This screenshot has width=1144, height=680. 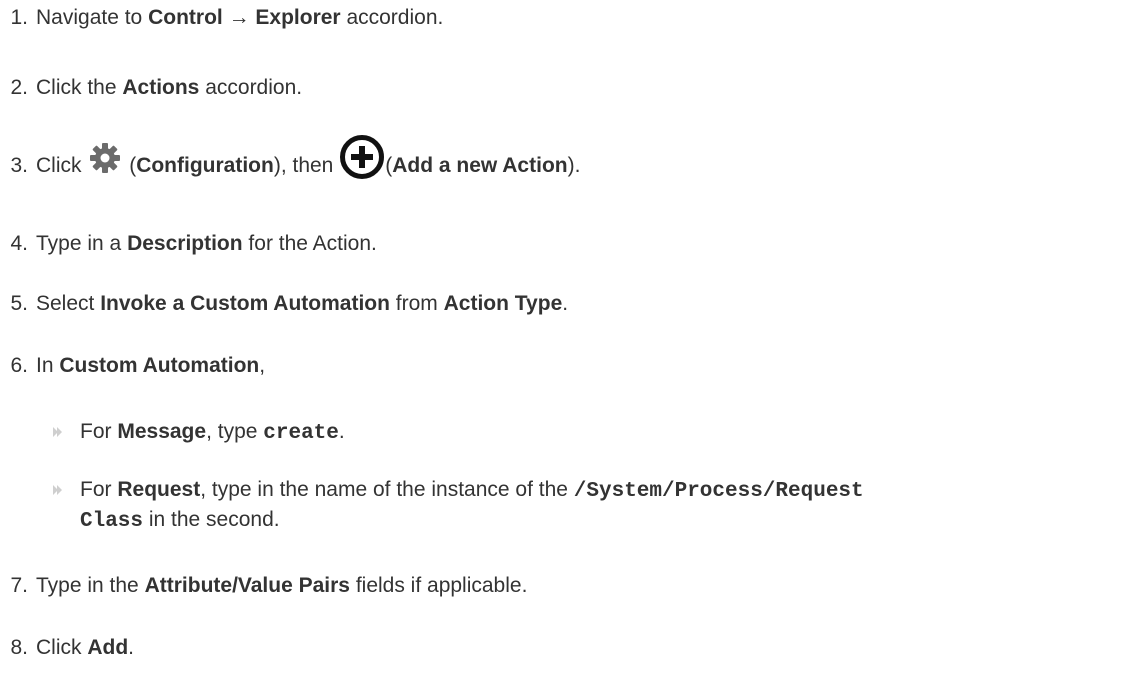 What do you see at coordinates (298, 17) in the screenshot?
I see `menu-explorer: Explorer` at bounding box center [298, 17].